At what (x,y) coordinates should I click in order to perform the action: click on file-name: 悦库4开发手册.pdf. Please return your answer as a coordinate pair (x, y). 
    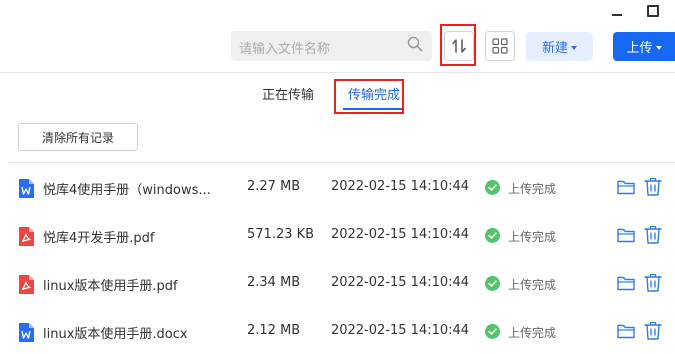
    Looking at the image, I should click on (99, 238).